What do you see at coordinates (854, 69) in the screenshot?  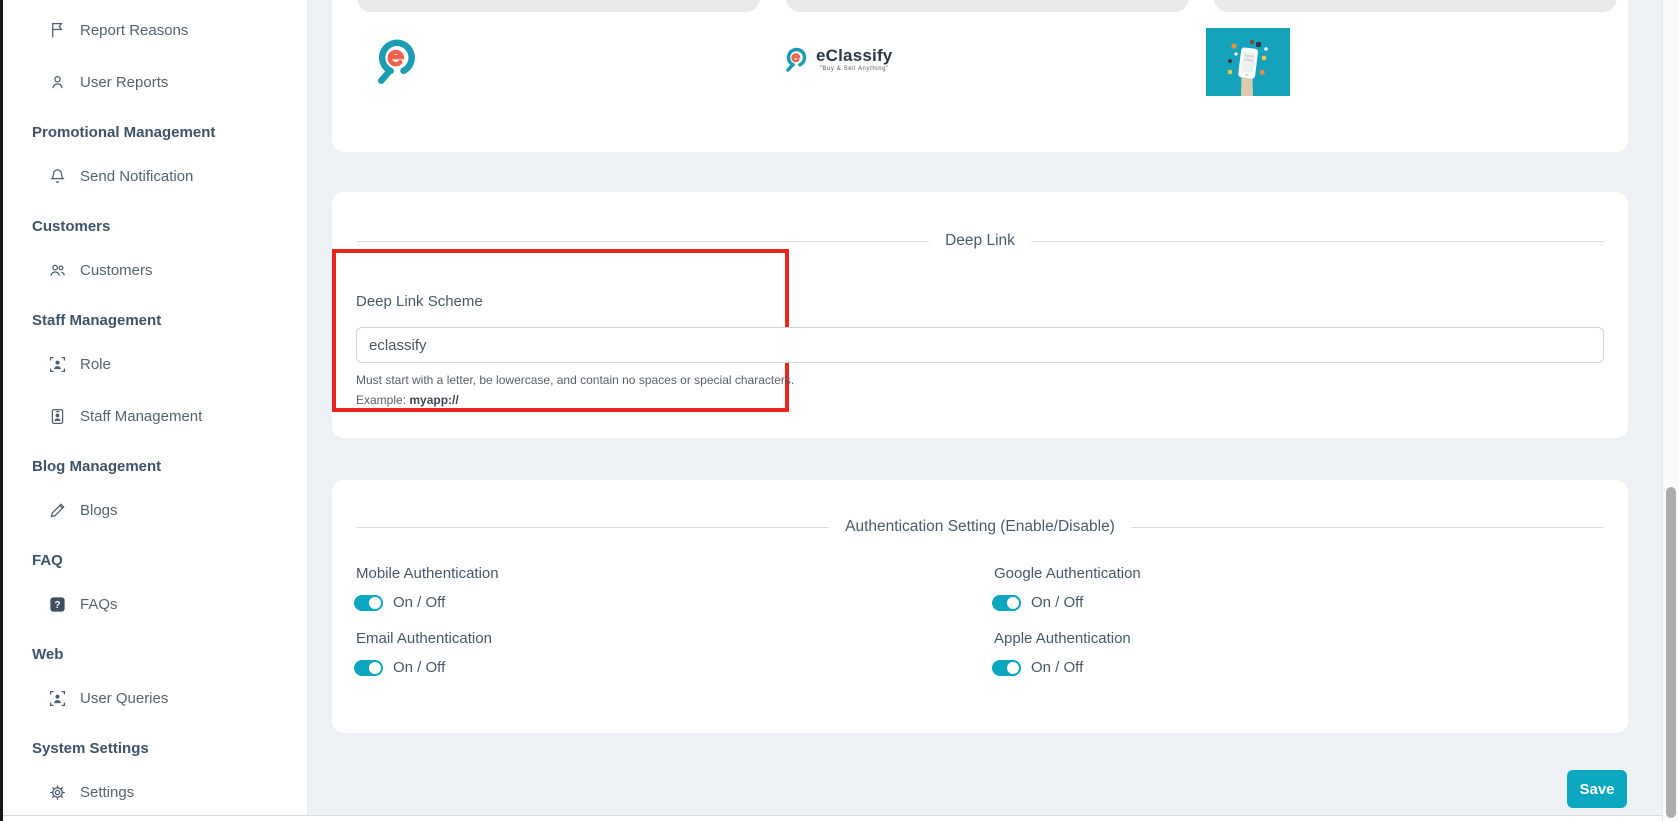 I see `brand-tagline: "Buy & Sell Anything"` at bounding box center [854, 69].